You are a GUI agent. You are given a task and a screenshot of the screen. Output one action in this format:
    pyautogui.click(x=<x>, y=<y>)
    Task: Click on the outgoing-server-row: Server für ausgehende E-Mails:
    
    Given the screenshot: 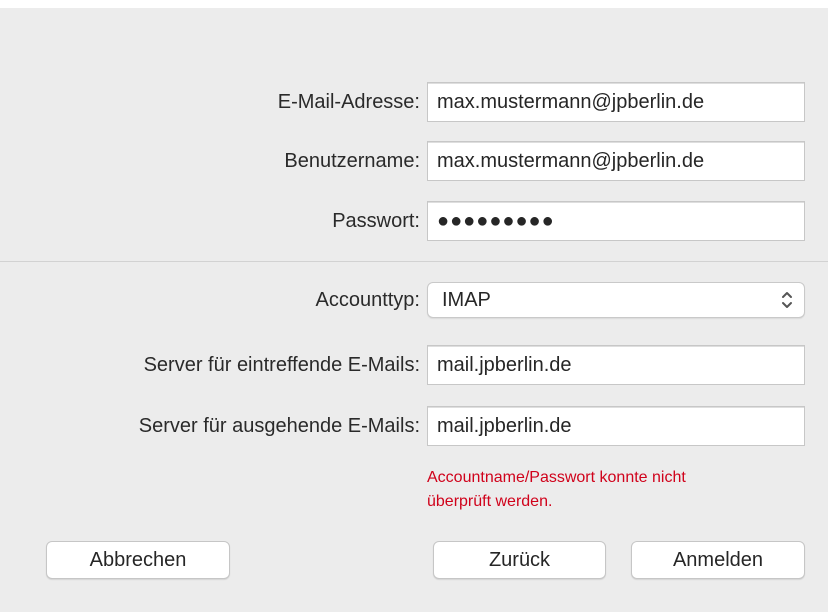 What is the action you would take?
    pyautogui.click(x=414, y=426)
    